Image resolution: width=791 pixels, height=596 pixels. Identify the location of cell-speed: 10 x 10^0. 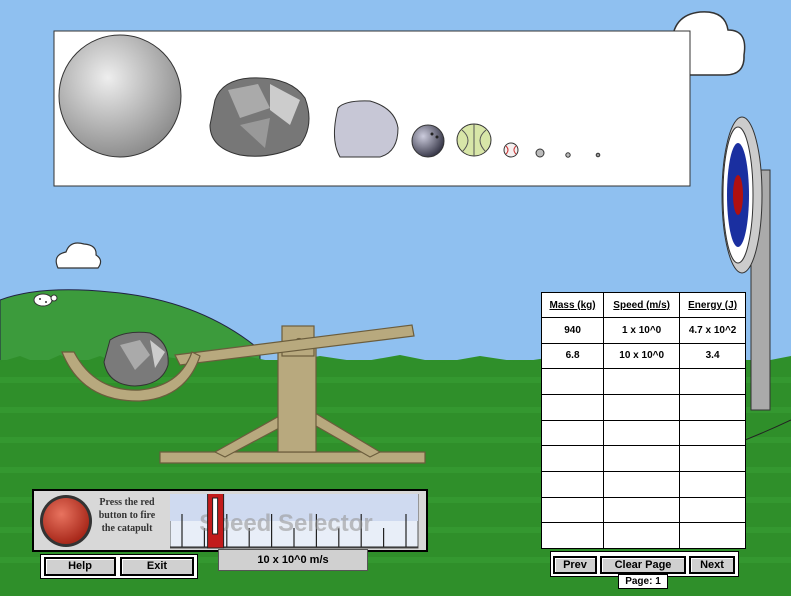
(642, 356).